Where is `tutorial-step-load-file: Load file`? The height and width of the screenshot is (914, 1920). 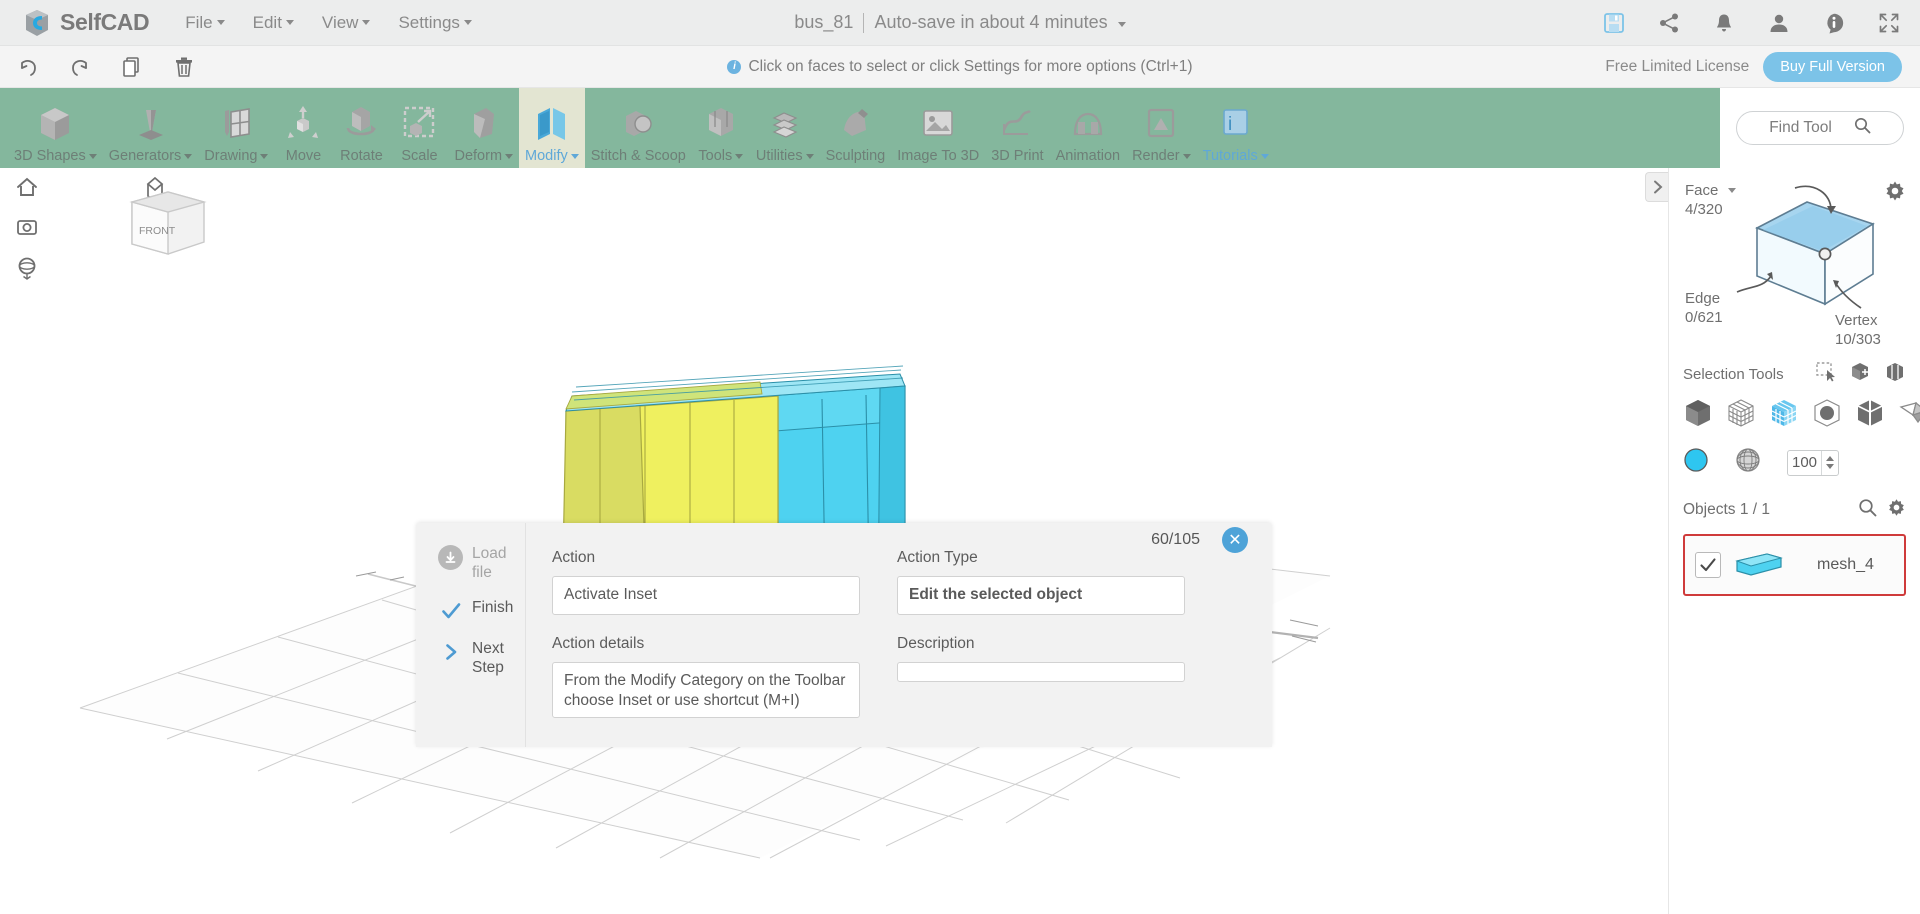 tutorial-step-load-file: Load file is located at coordinates (481, 564).